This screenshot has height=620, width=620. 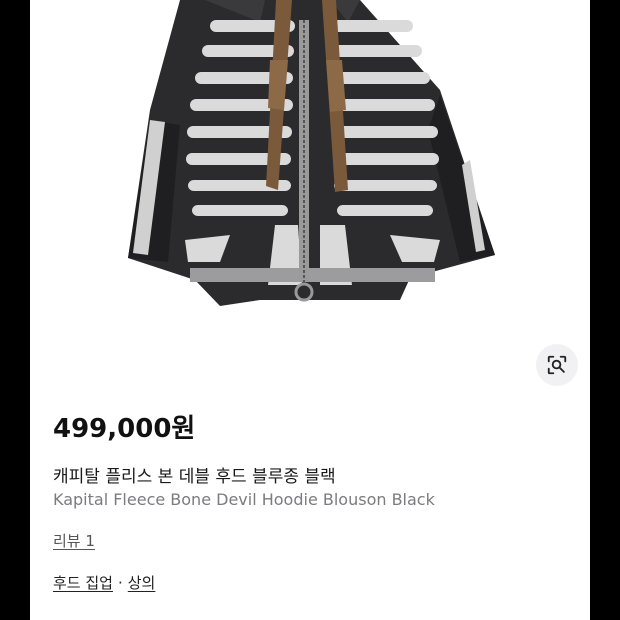 What do you see at coordinates (83, 583) in the screenshot?
I see `category-link-hood-zipup: 후드 집업` at bounding box center [83, 583].